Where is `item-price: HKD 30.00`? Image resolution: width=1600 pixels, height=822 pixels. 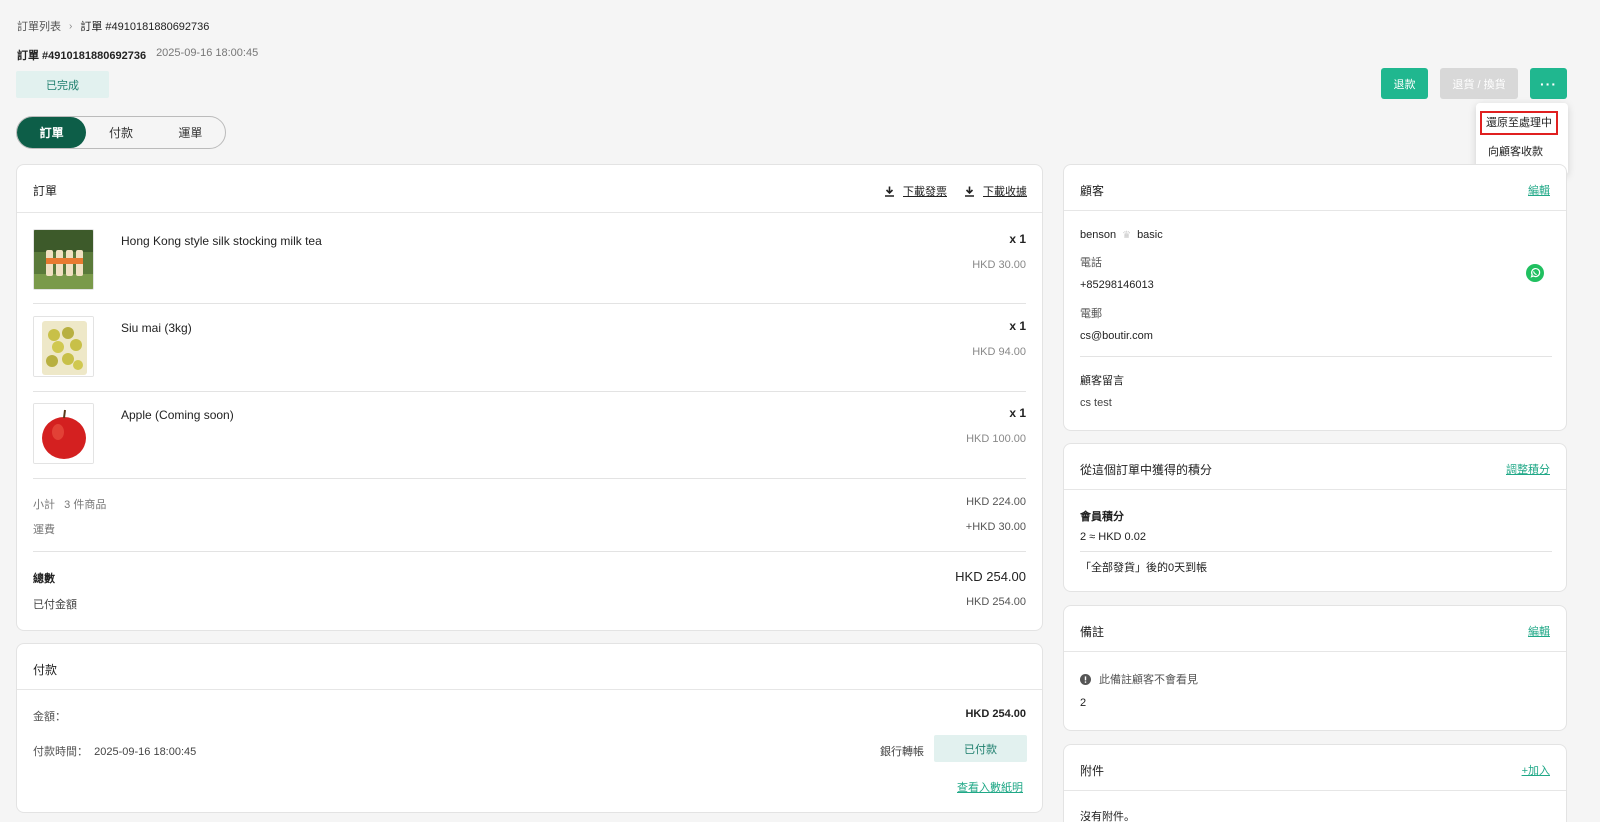
item-price: HKD 30.00 is located at coordinates (999, 265).